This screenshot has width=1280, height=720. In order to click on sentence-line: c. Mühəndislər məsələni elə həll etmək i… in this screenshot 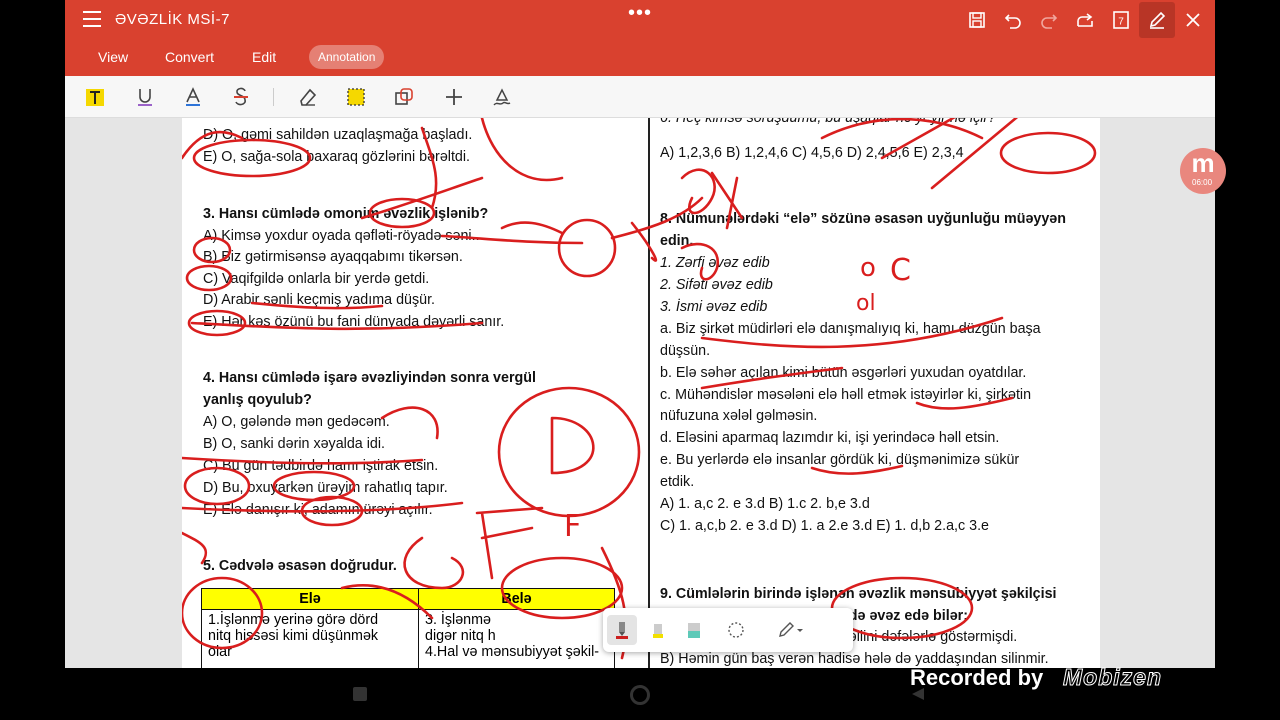, I will do `click(846, 395)`.